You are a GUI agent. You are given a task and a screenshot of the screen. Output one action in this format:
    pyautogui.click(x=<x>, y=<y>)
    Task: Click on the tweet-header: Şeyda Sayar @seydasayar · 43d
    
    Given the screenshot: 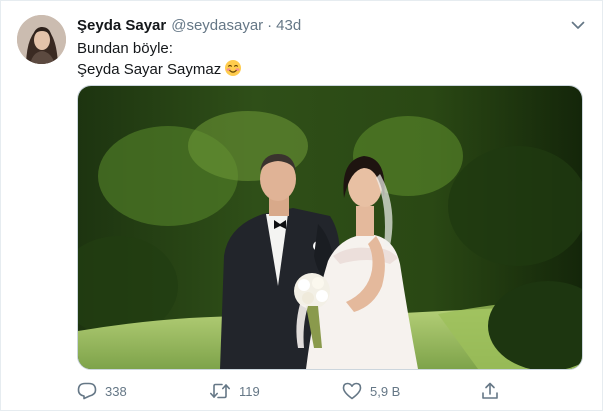 What is the action you would take?
    pyautogui.click(x=189, y=25)
    